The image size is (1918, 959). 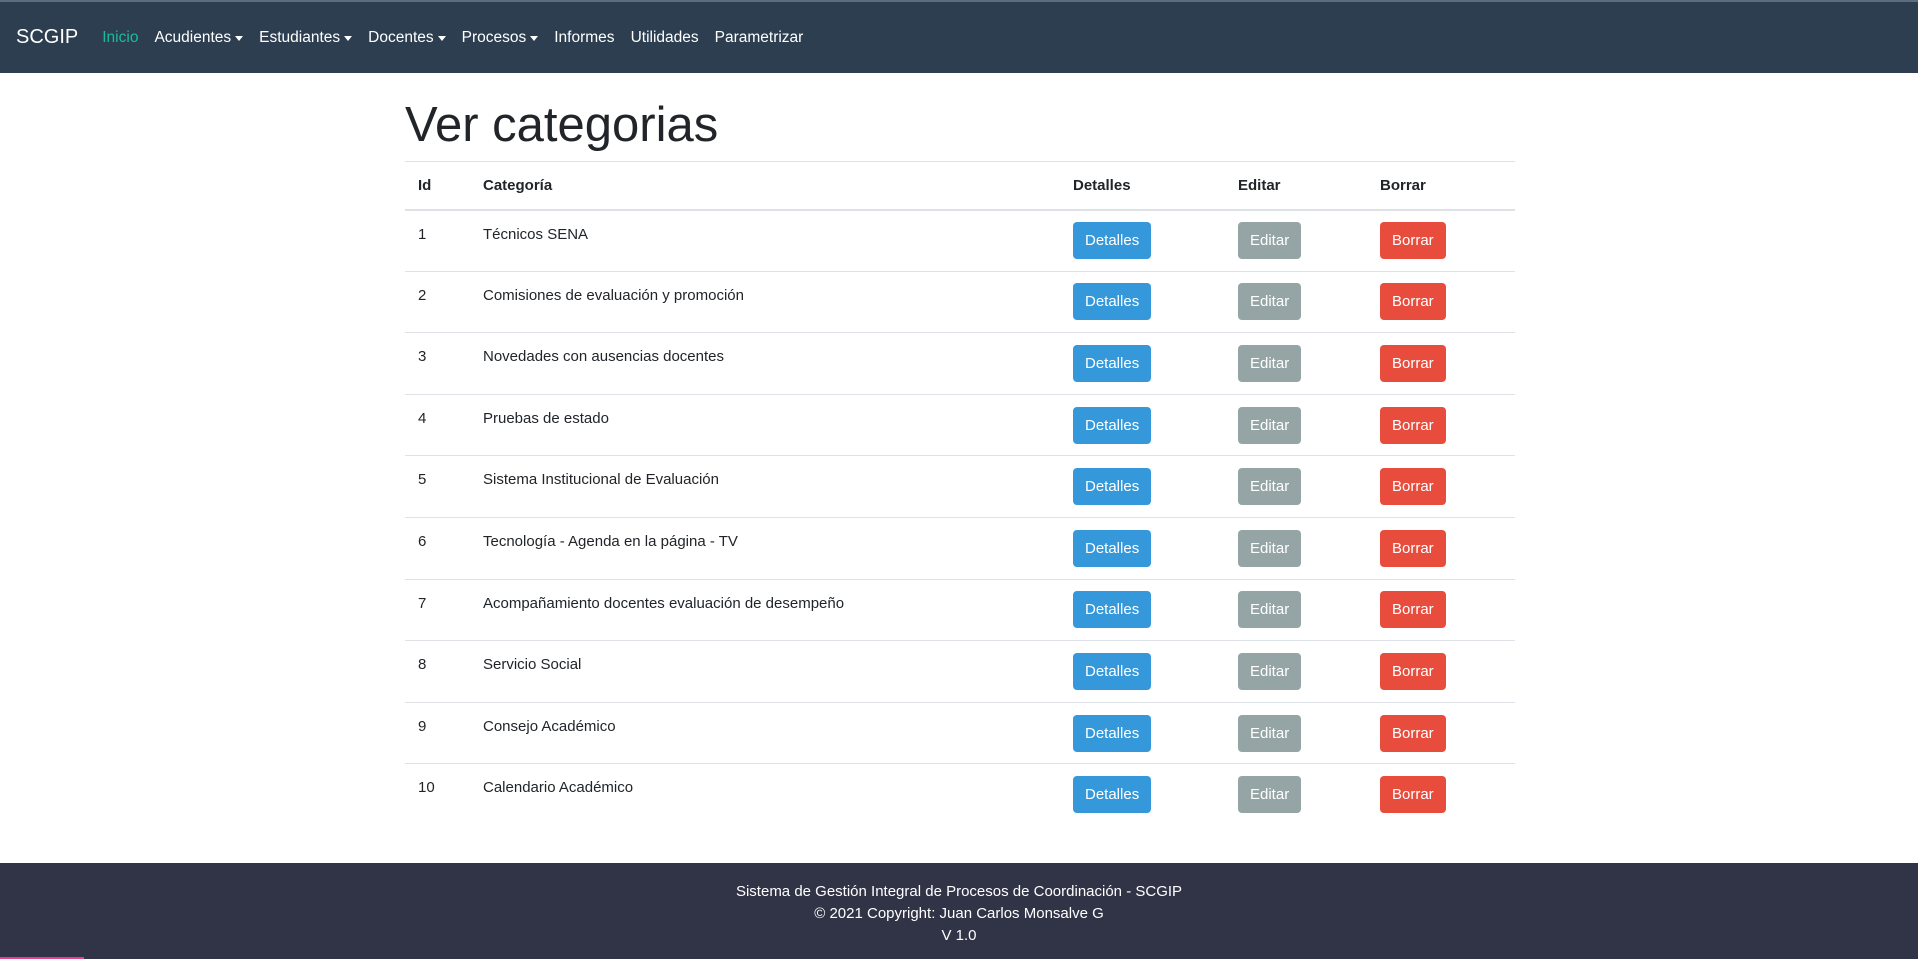 I want to click on table-header: Id Categoría Detalles Editar Borrar, so click(x=960, y=186).